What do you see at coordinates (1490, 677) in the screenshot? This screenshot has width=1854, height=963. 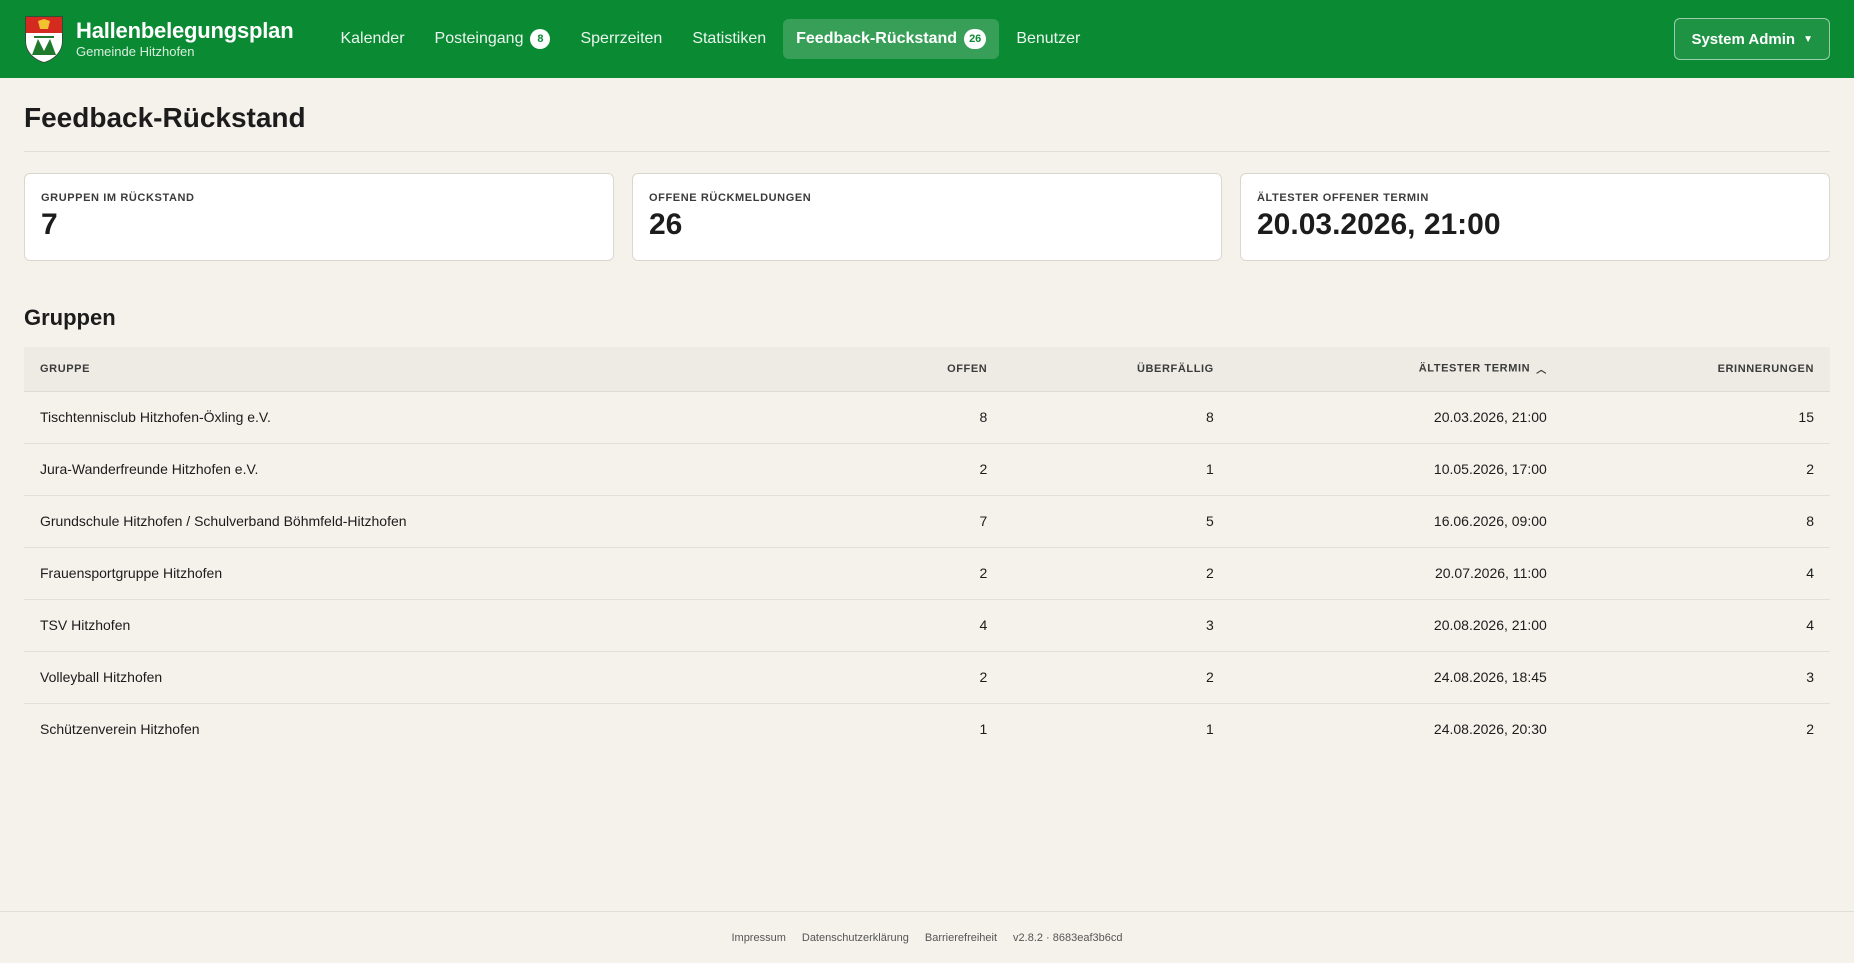 I see `cell-oldest-date: 24.08.2026, 18:45` at bounding box center [1490, 677].